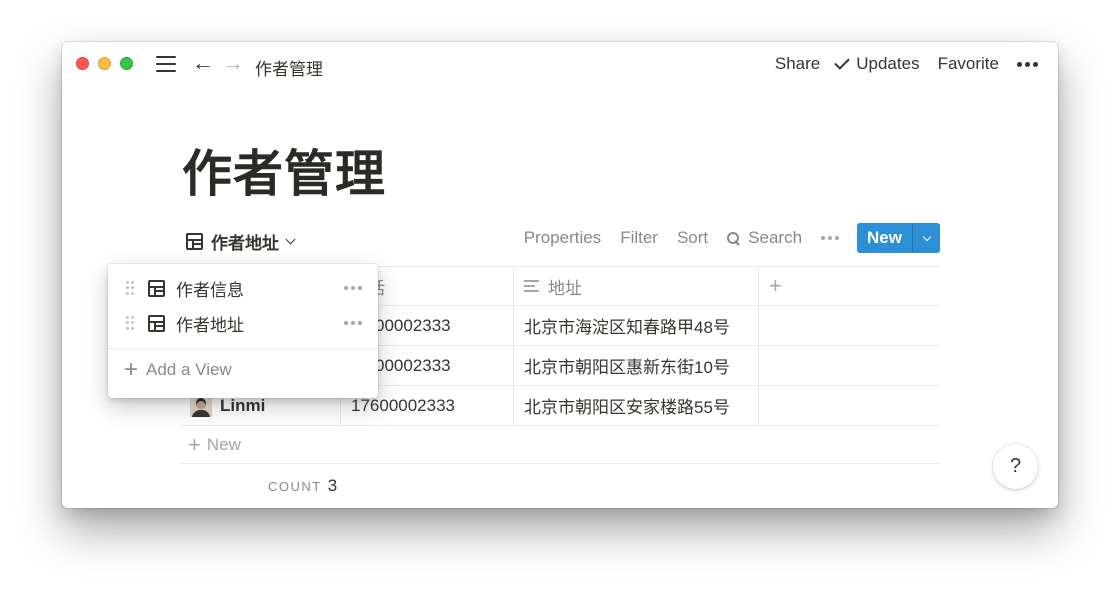 This screenshot has height=591, width=1120. What do you see at coordinates (104, 63) in the screenshot?
I see `minimize-window-button` at bounding box center [104, 63].